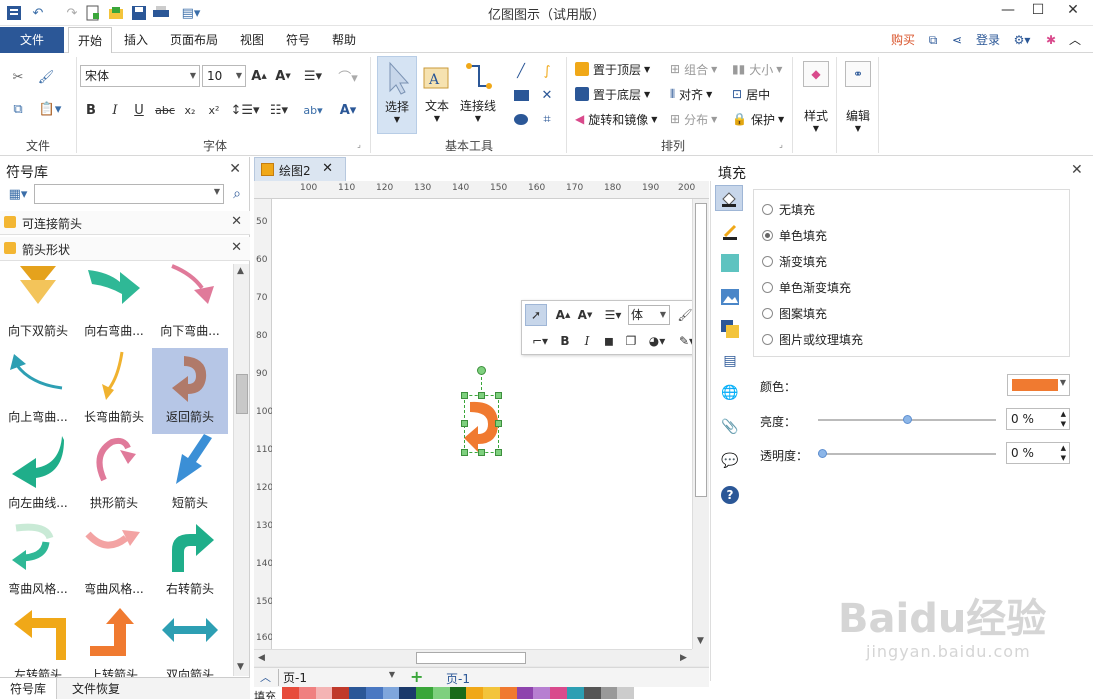 This screenshot has width=1093, height=699. Describe the element at coordinates (822, 453) in the screenshot. I see `slider-handle` at that location.